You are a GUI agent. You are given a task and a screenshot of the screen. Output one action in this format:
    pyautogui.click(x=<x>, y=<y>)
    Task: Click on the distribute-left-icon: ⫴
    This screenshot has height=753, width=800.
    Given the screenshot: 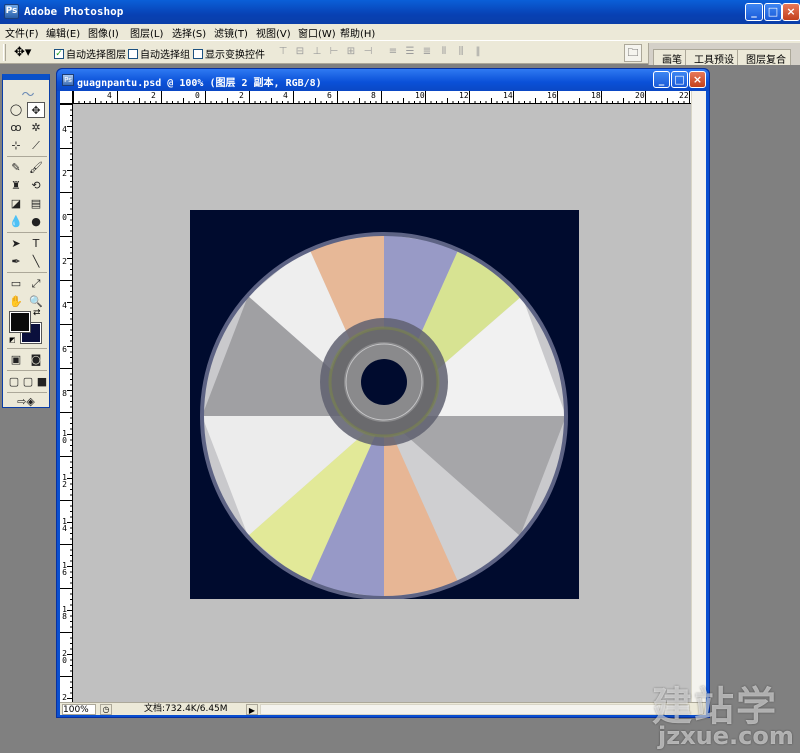 What is the action you would take?
    pyautogui.click(x=444, y=52)
    